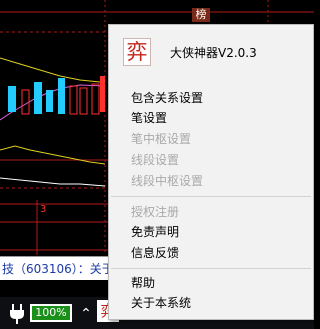 The width and height of the screenshot is (320, 329). What do you see at coordinates (51, 313) in the screenshot?
I see `battery-icon: 100%` at bounding box center [51, 313].